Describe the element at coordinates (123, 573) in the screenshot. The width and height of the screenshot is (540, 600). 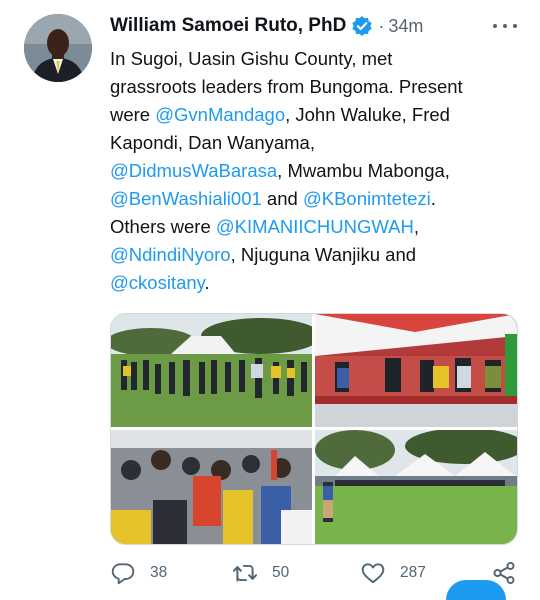
I see `reply-icon` at that location.